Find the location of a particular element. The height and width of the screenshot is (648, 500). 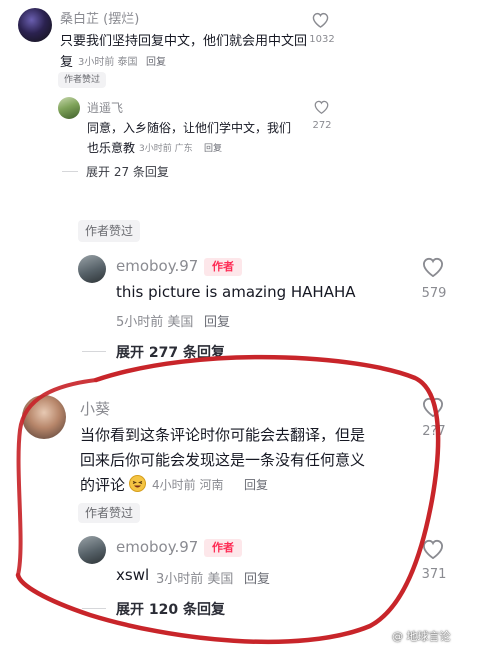

expand-replies-button: 展开 27 条回复 is located at coordinates (127, 171).